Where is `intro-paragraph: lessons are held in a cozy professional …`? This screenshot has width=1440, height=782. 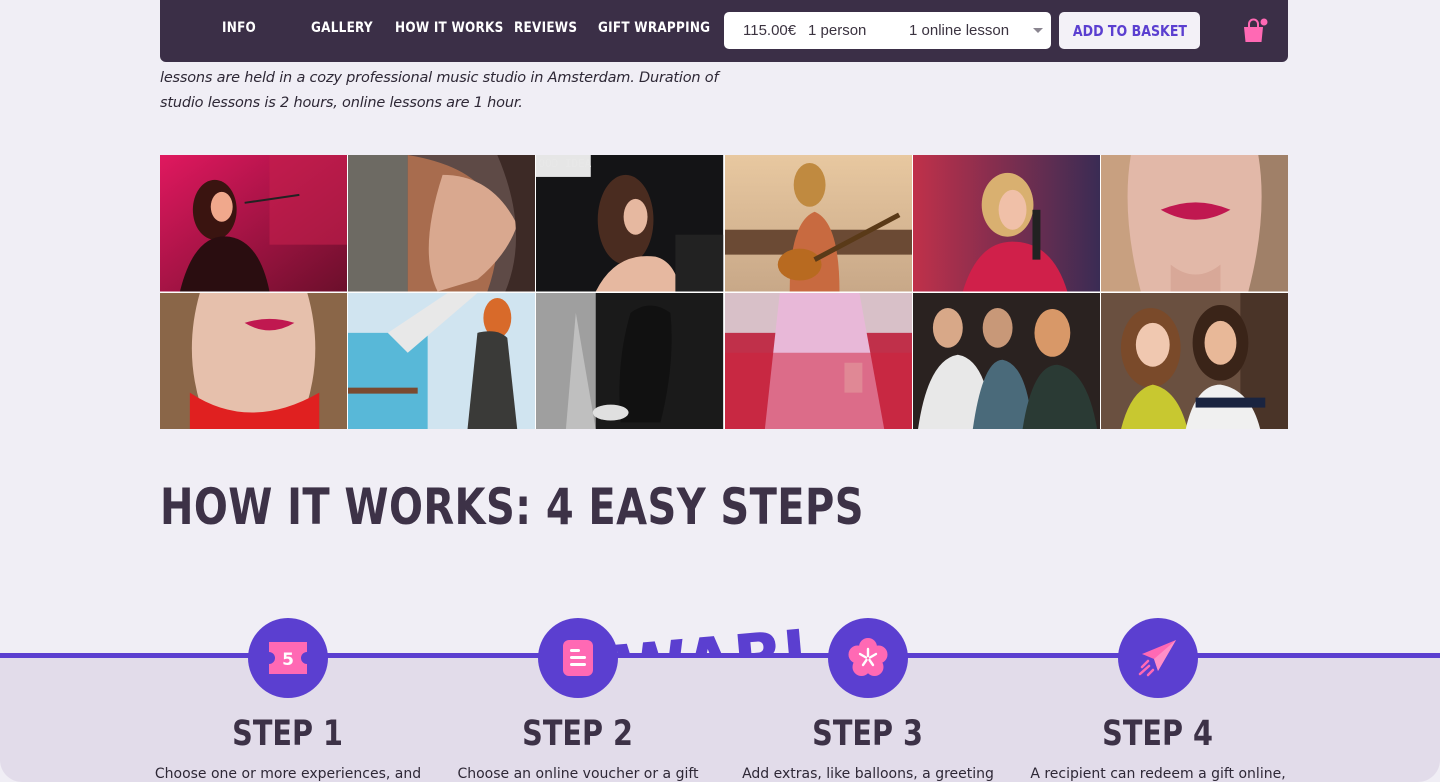
intro-paragraph: lessons are held in a cozy professional … is located at coordinates (439, 90).